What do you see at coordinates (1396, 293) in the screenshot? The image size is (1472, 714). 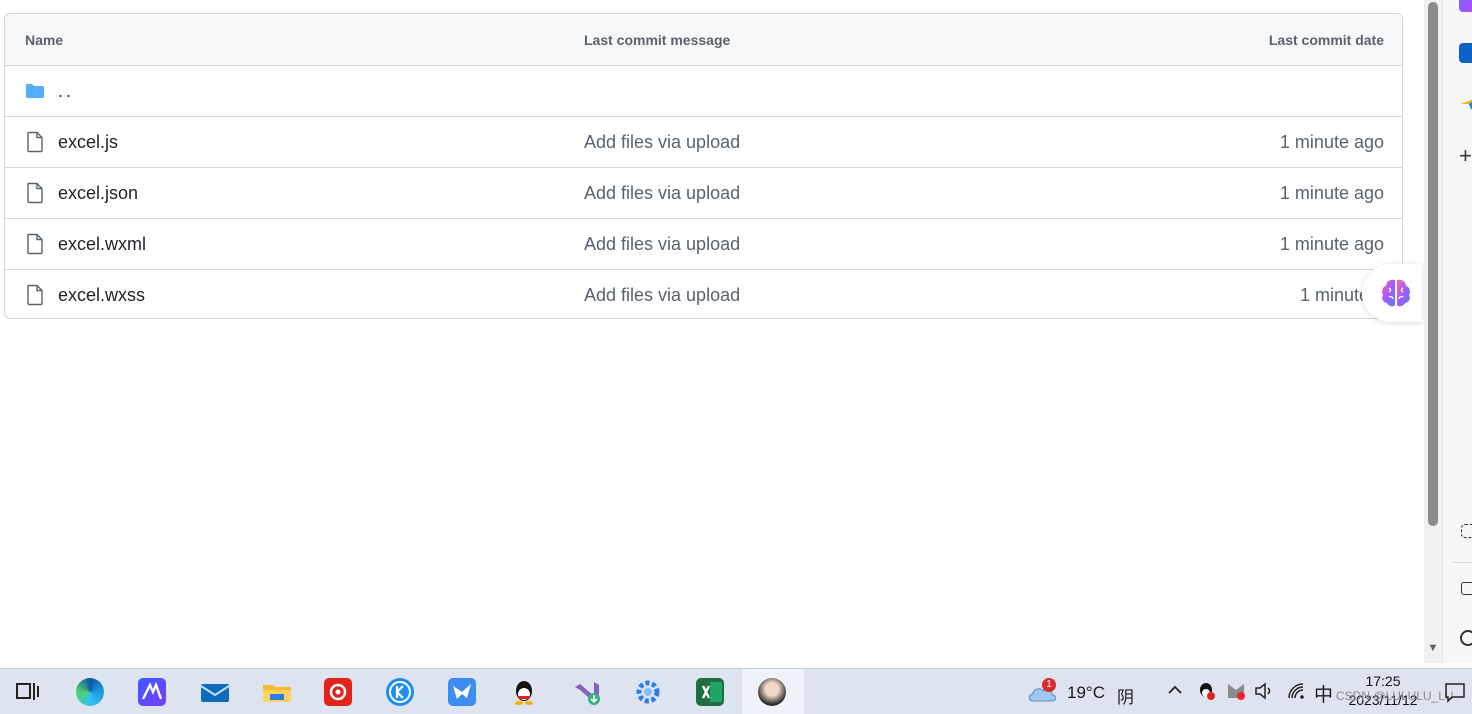 I see `brain-icon` at bounding box center [1396, 293].